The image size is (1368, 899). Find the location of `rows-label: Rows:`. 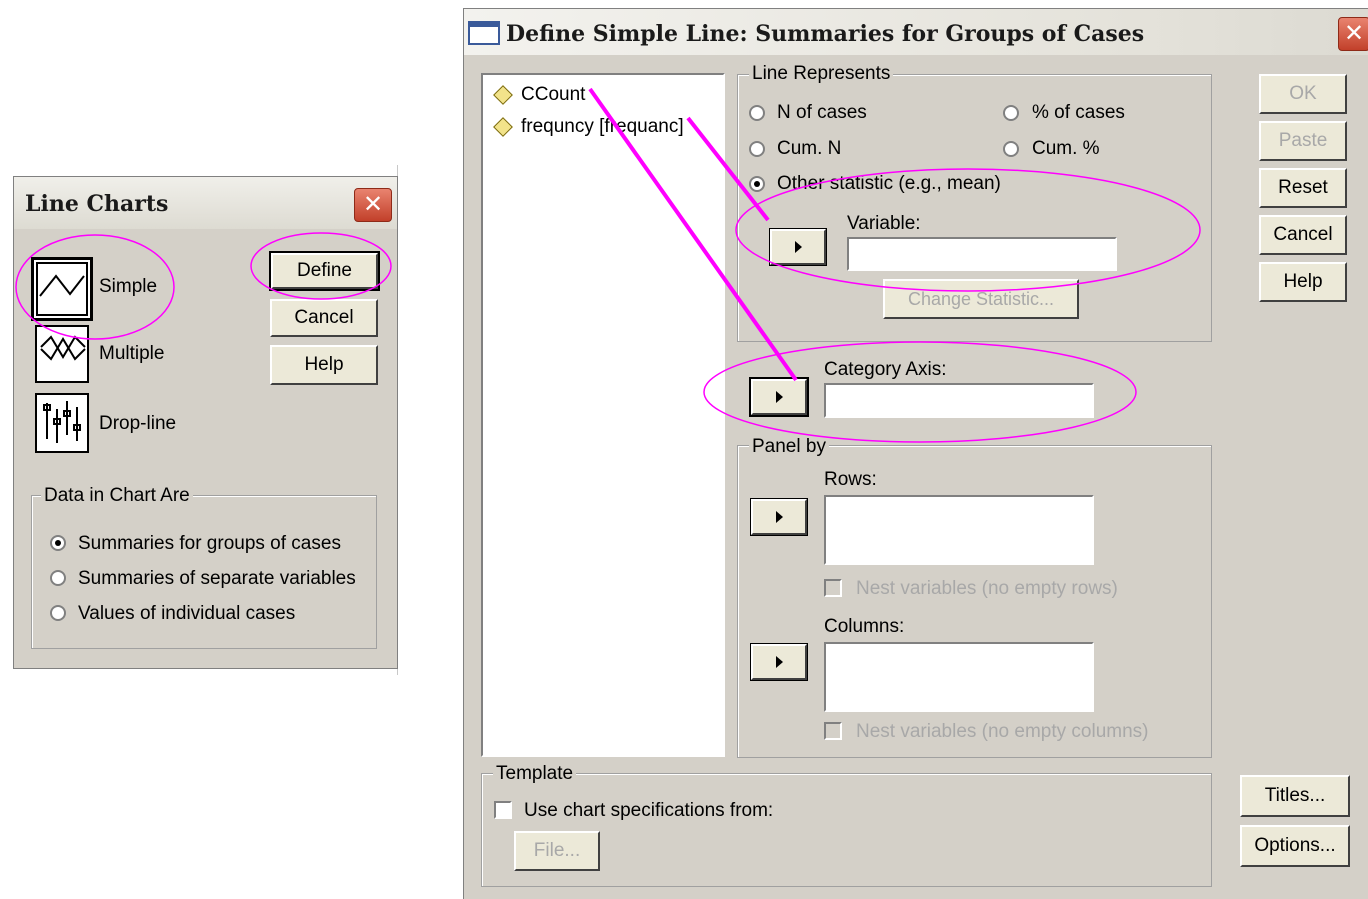

rows-label: Rows: is located at coordinates (850, 479).